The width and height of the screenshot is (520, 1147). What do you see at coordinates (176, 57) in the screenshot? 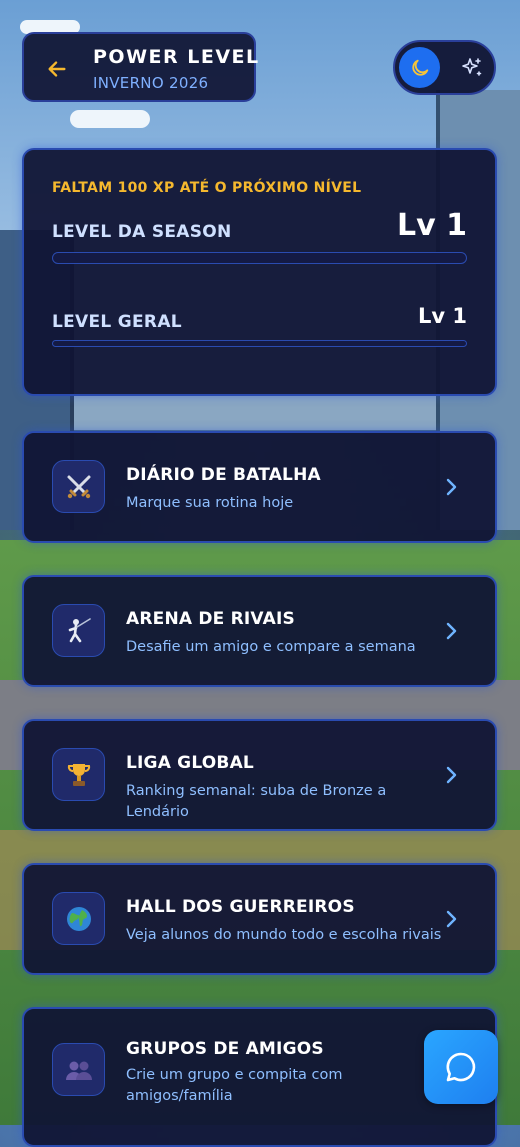
I see `page-title: POWER LEVEL` at bounding box center [176, 57].